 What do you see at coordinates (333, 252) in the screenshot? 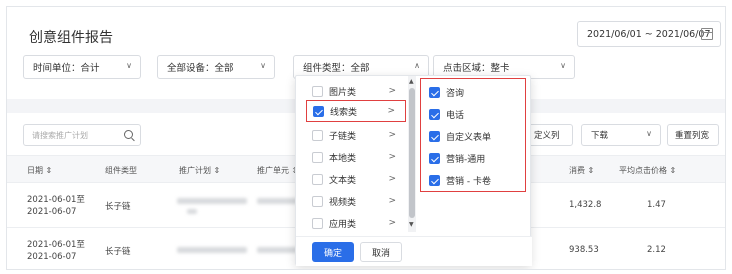
I see `confirm-button: 确定` at bounding box center [333, 252].